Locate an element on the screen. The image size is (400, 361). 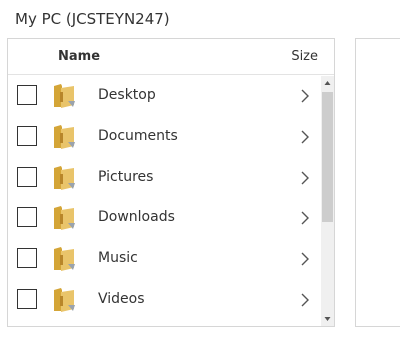
scrollbar-thumb is located at coordinates (327, 157).